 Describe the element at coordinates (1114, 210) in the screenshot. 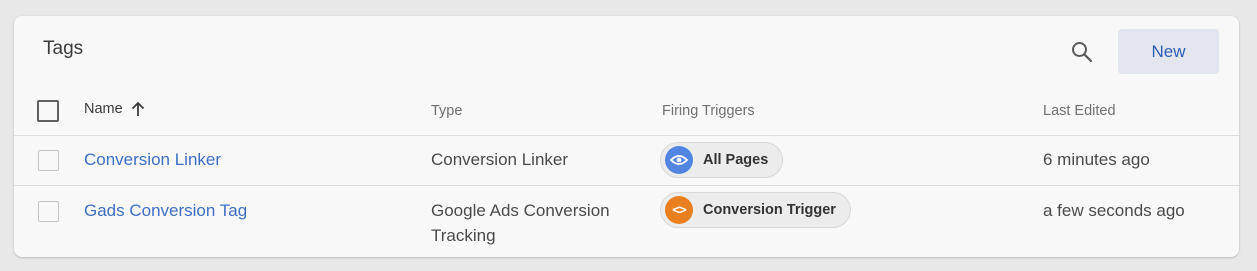

I see `last-edited: a few seconds ago` at that location.